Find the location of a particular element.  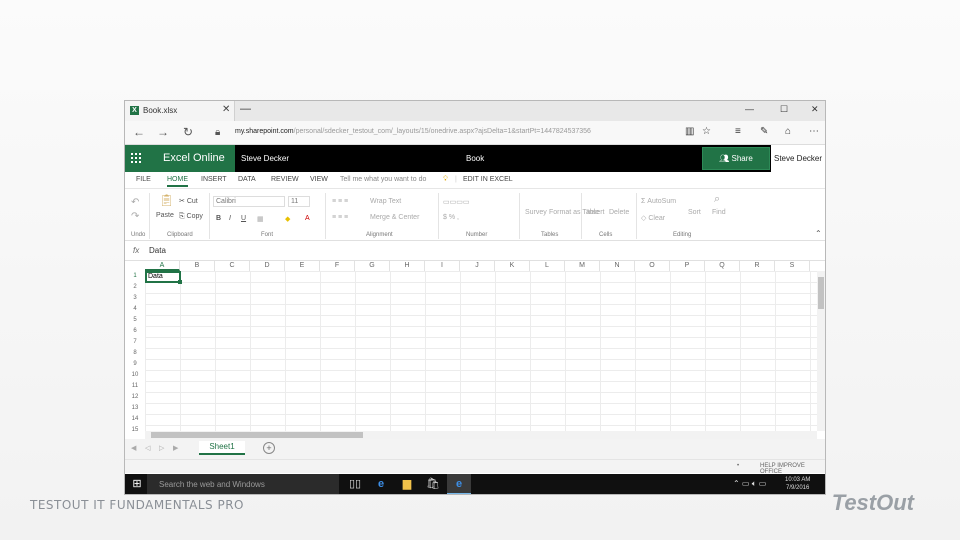

horizontal-scrollbar is located at coordinates (481, 435).